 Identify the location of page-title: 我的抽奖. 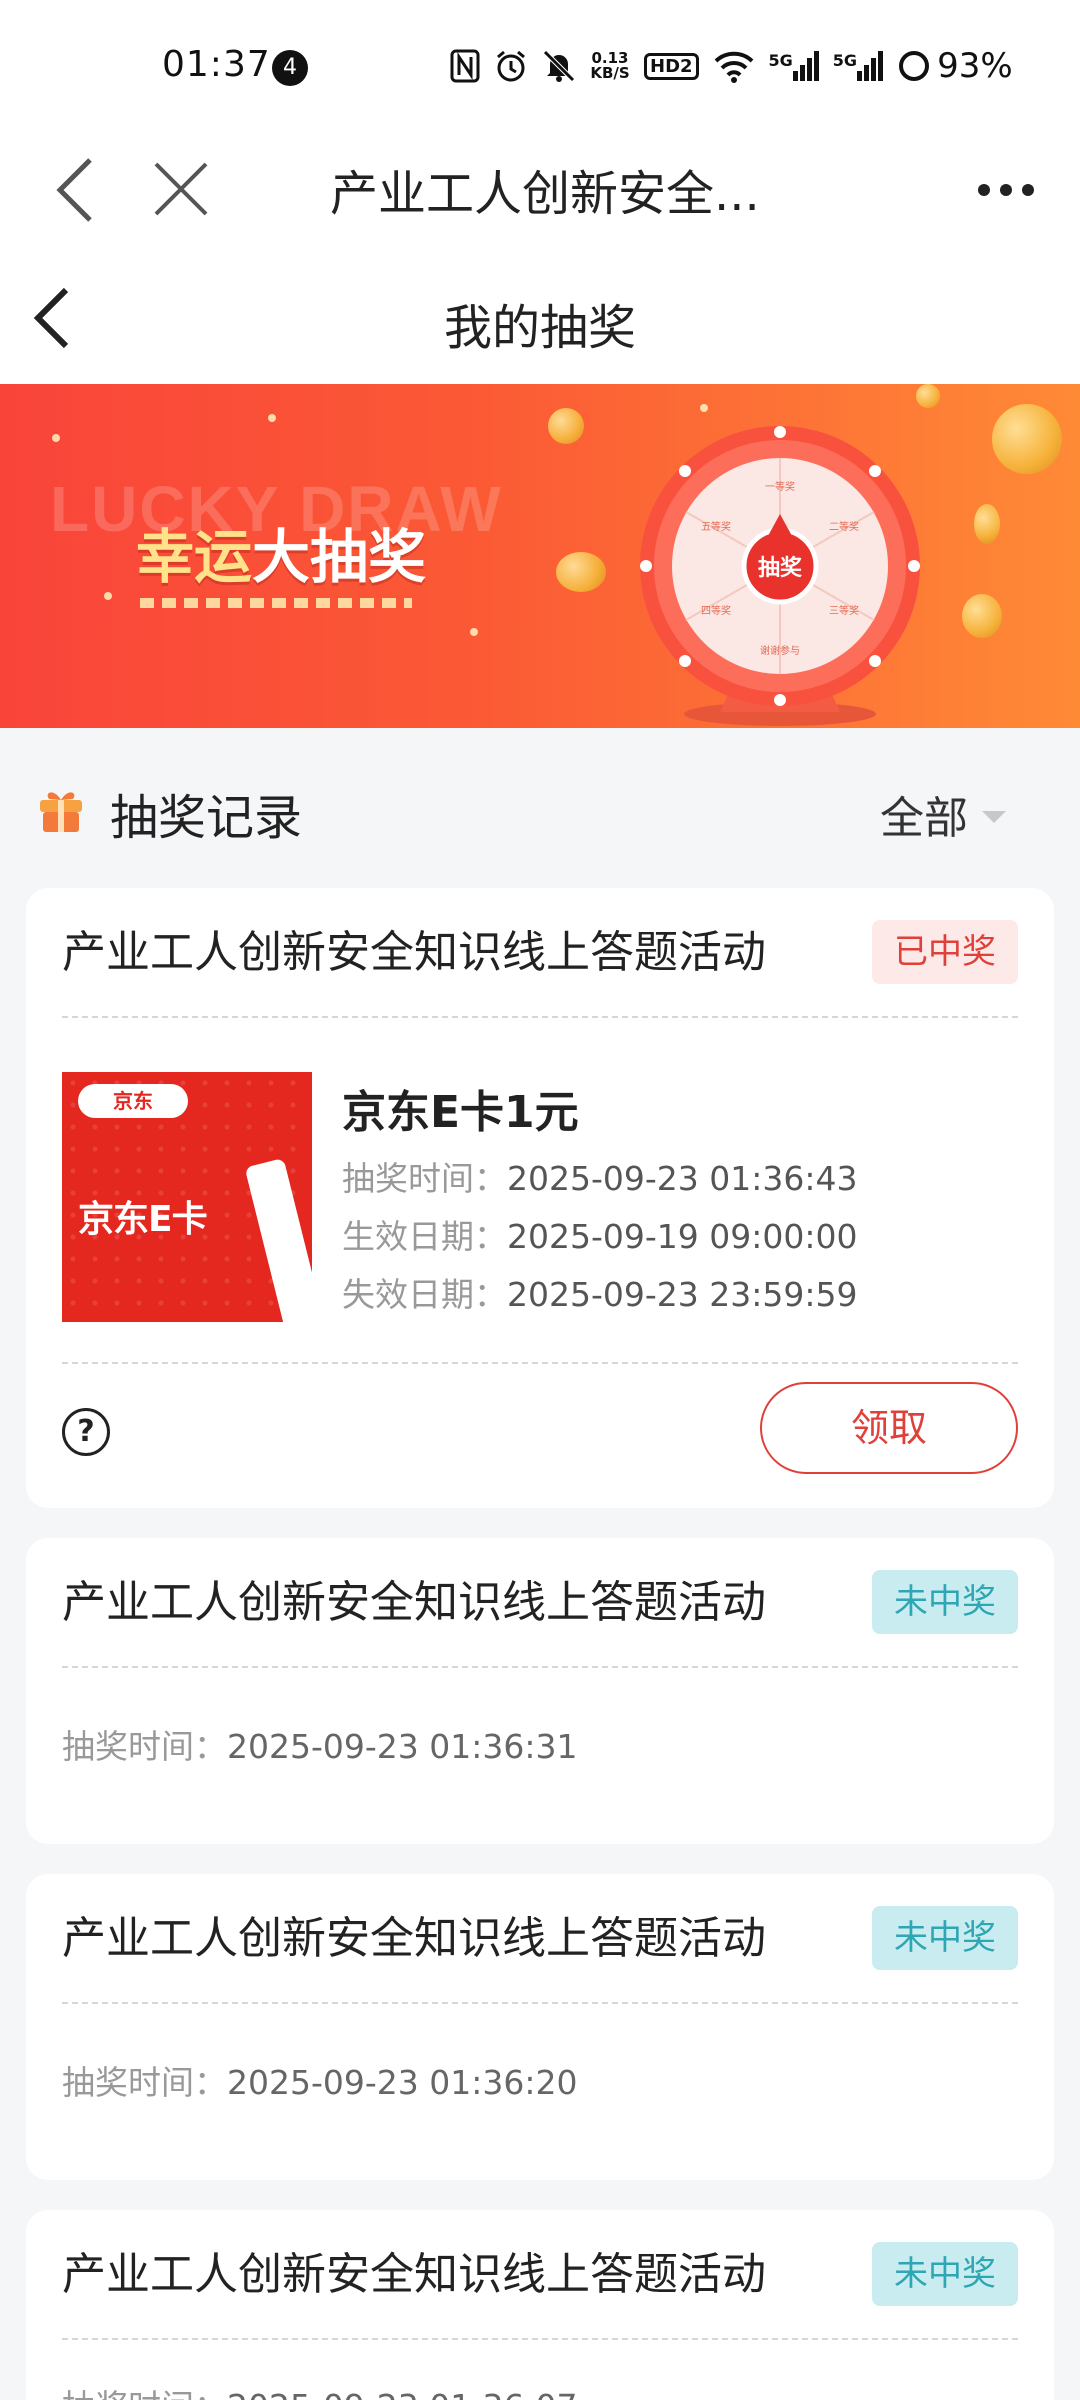
(539, 328).